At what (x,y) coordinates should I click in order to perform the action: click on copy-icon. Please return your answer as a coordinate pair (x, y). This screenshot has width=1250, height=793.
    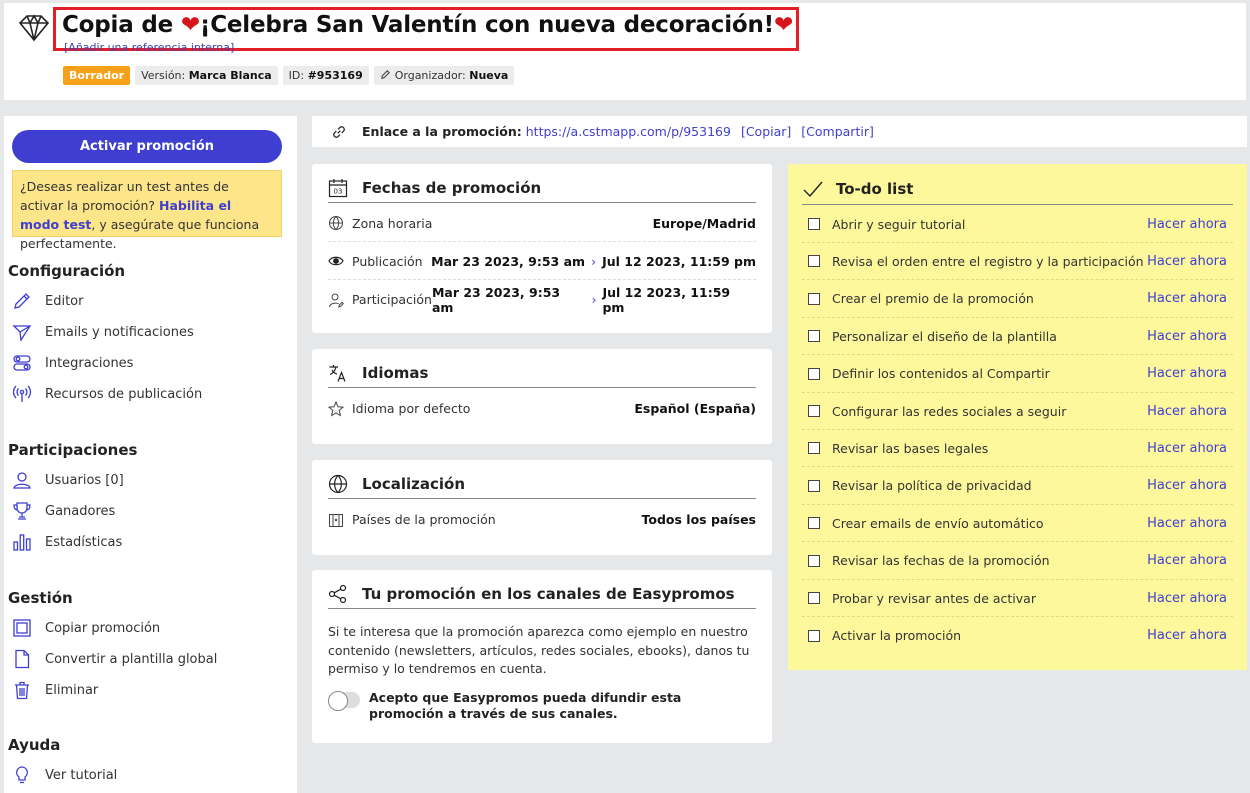
    Looking at the image, I should click on (22, 628).